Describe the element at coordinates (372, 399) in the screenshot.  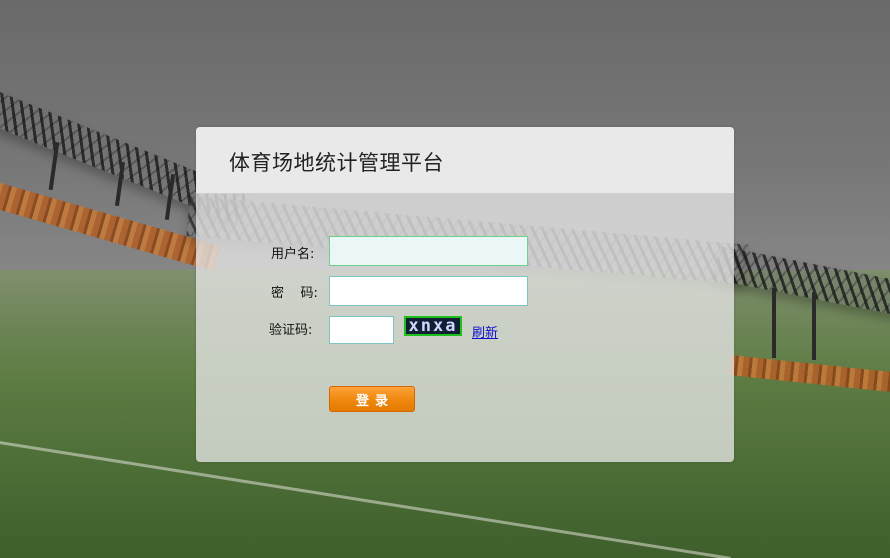
I see `login-button: 登录` at that location.